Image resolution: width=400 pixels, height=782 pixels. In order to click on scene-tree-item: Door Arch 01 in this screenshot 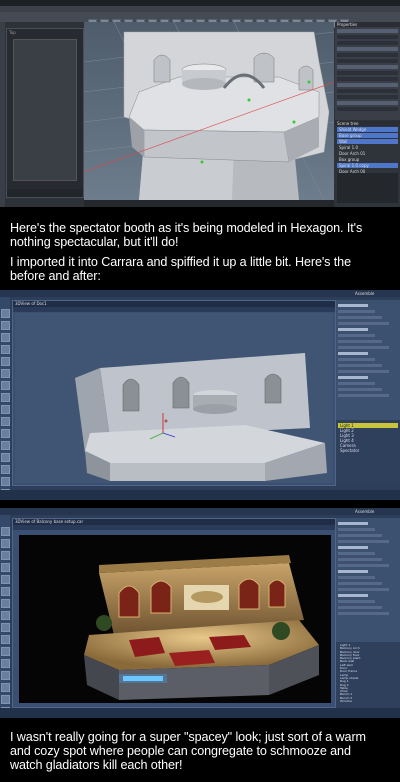, I will do `click(367, 153)`.